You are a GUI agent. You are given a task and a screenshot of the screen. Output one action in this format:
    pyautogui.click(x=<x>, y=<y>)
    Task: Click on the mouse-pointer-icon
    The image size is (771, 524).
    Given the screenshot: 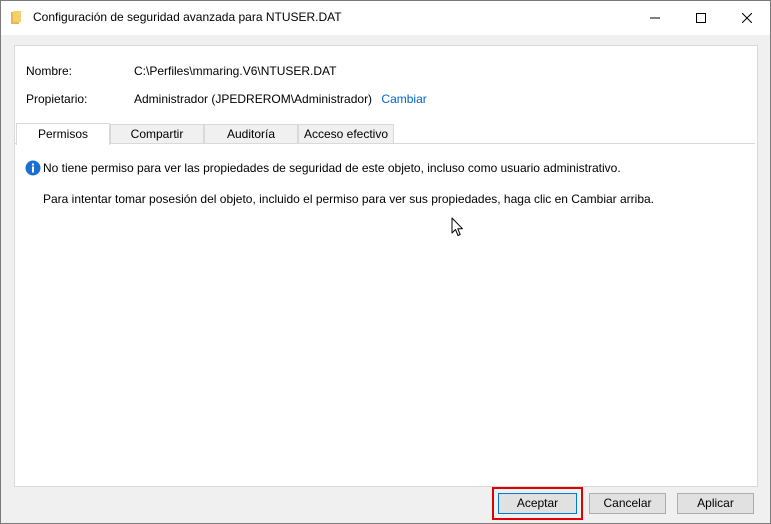 What is the action you would take?
    pyautogui.click(x=457, y=226)
    